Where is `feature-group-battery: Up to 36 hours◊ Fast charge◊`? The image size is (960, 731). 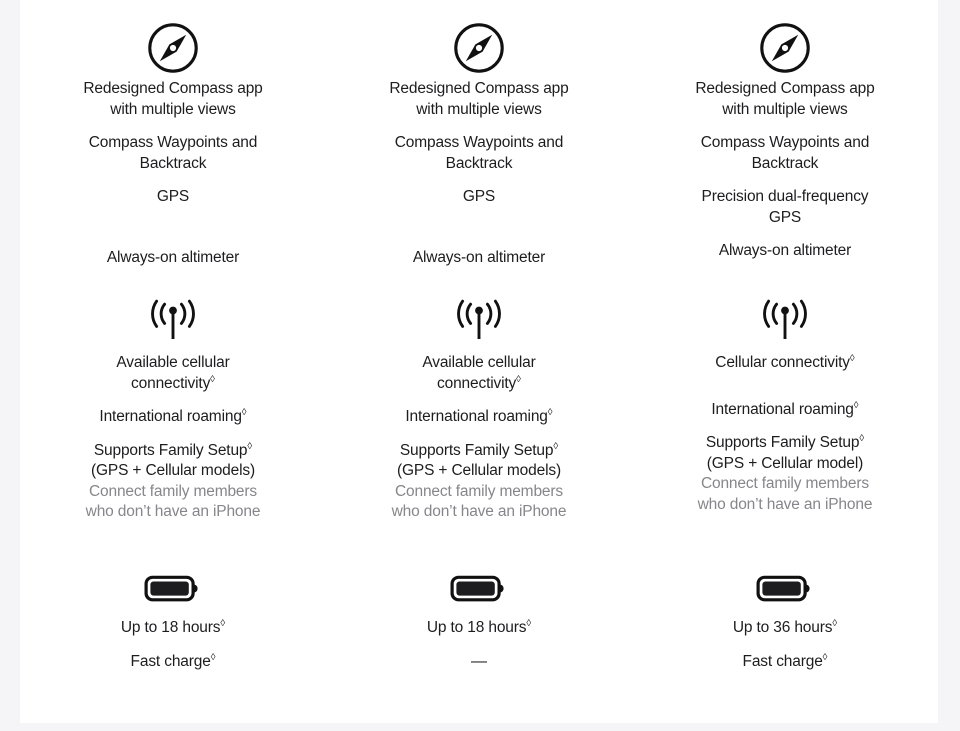 feature-group-battery: Up to 36 hours◊ Fast charge◊ is located at coordinates (785, 634).